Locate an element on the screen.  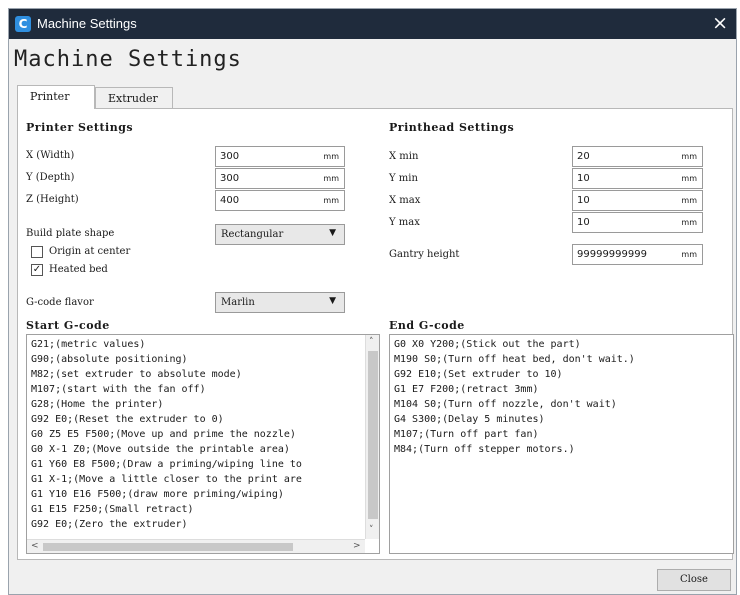
close-button: Close is located at coordinates (694, 580).